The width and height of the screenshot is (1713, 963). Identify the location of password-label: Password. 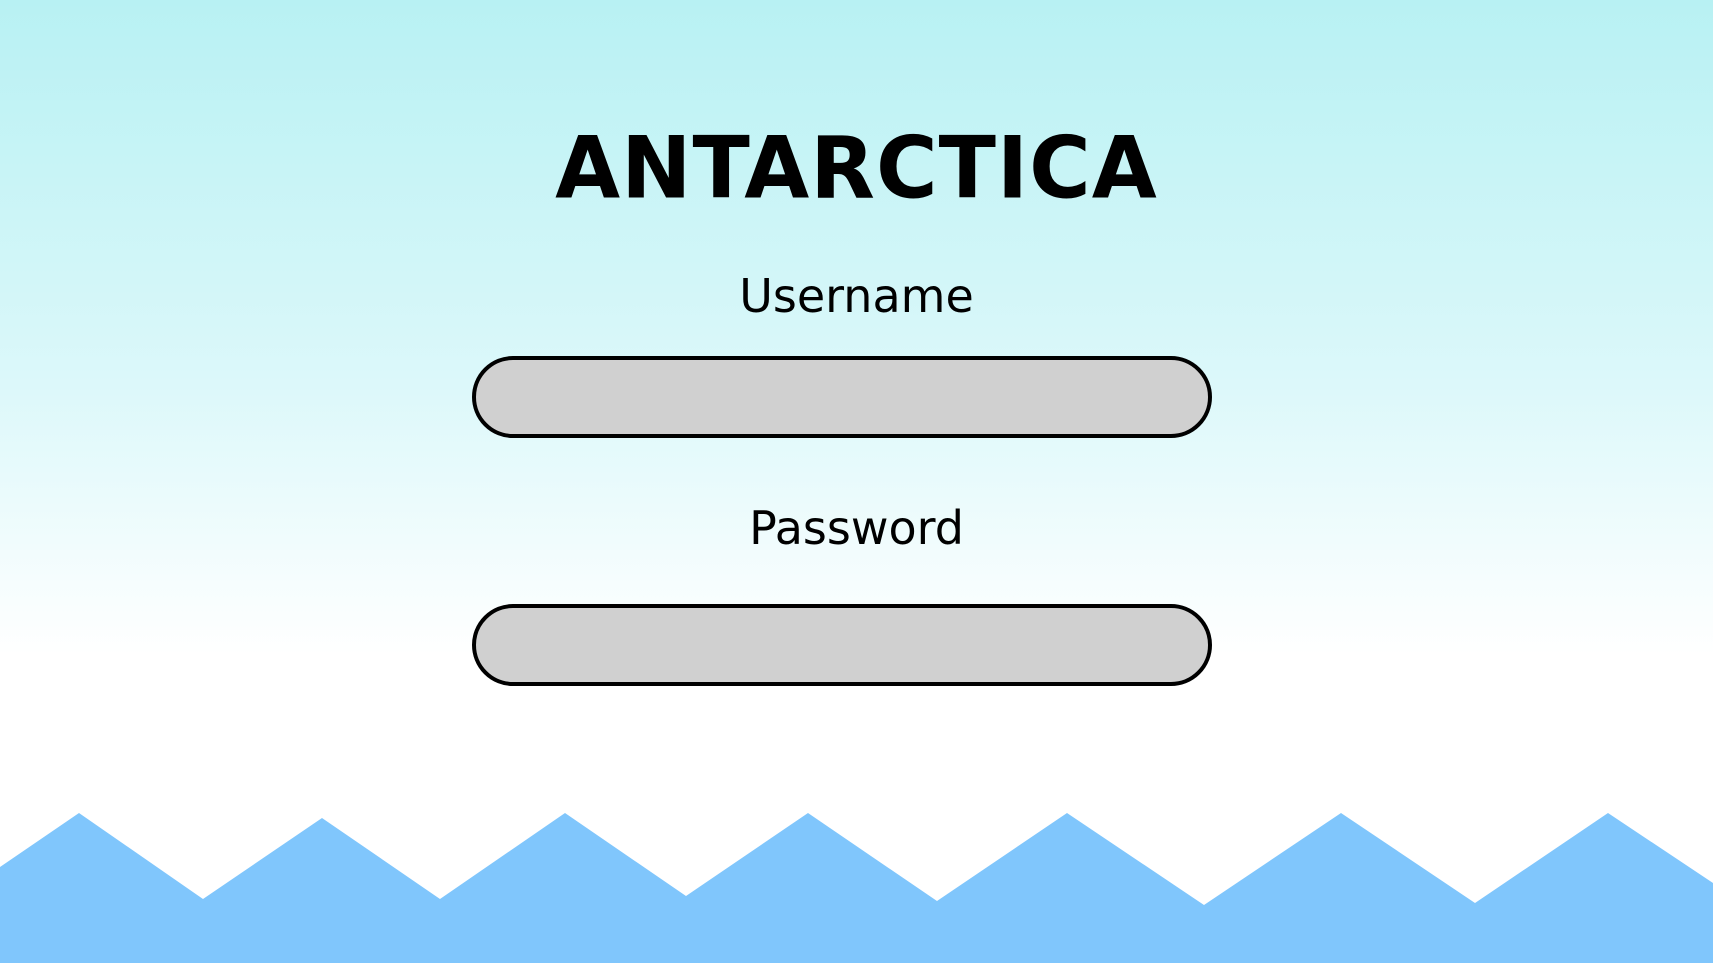
(856, 528).